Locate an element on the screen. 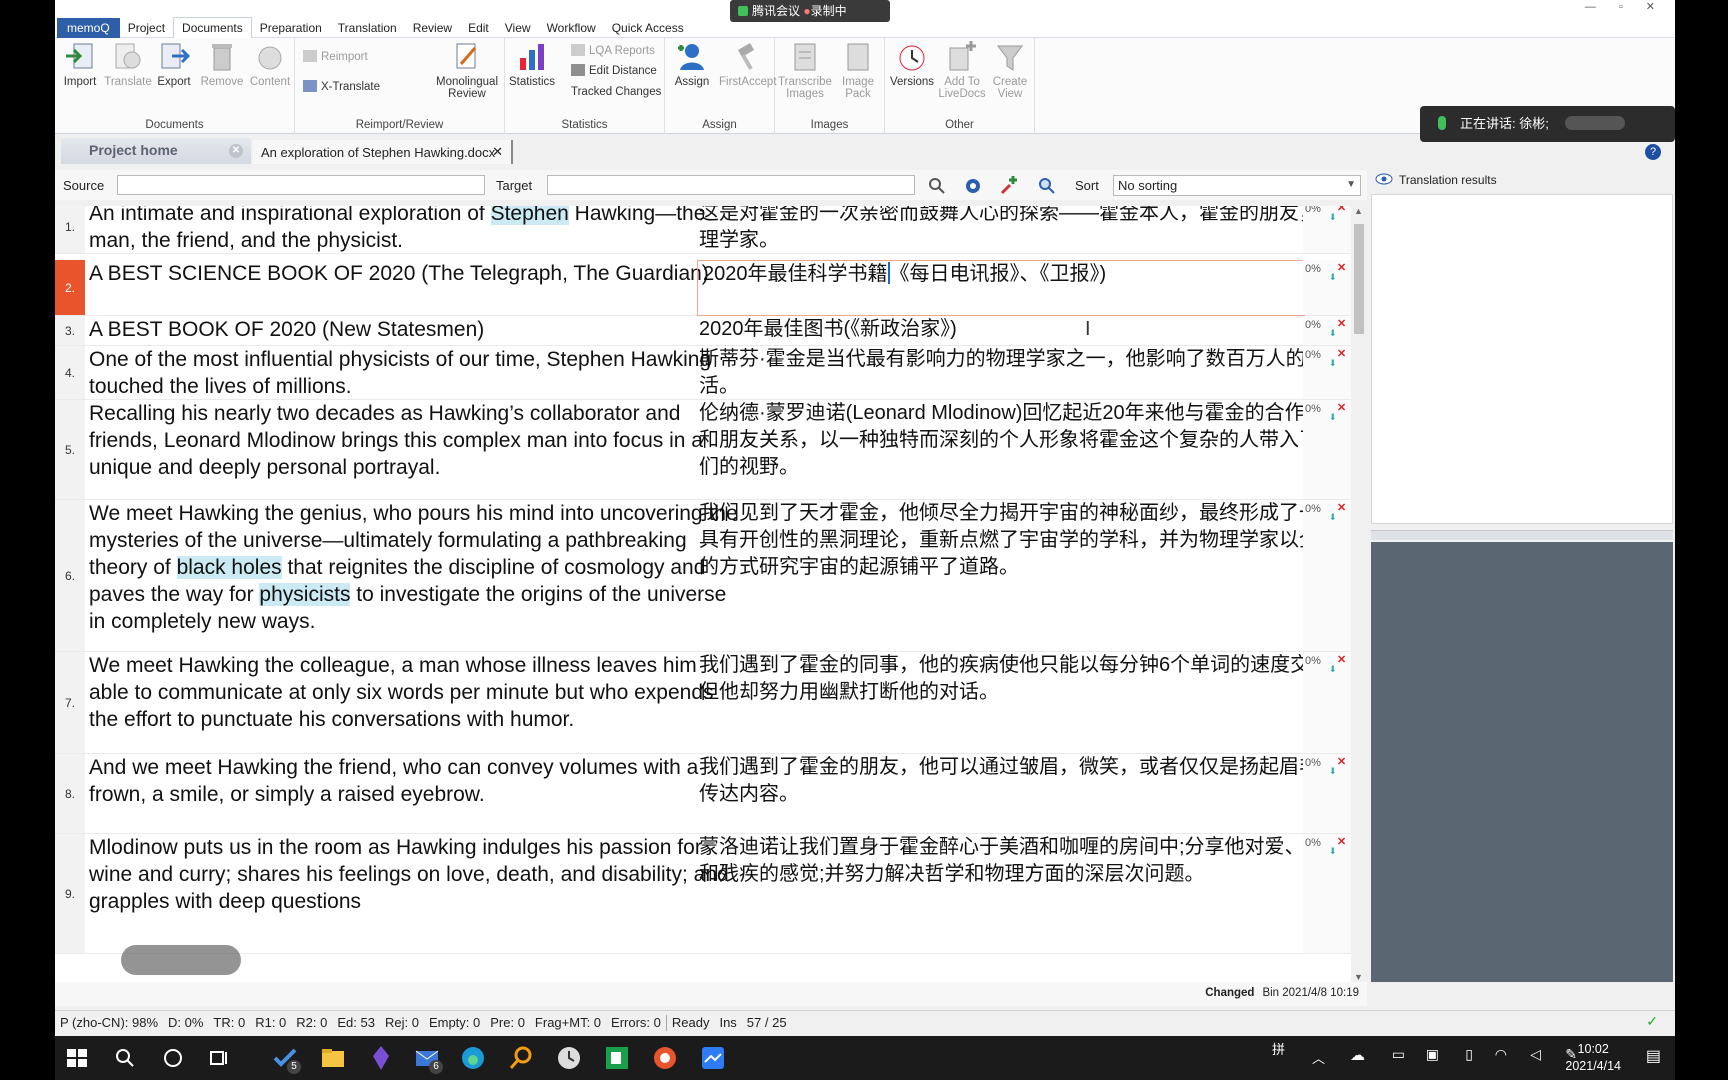 The width and height of the screenshot is (1728, 1080). term-highlight: physicists is located at coordinates (305, 594).